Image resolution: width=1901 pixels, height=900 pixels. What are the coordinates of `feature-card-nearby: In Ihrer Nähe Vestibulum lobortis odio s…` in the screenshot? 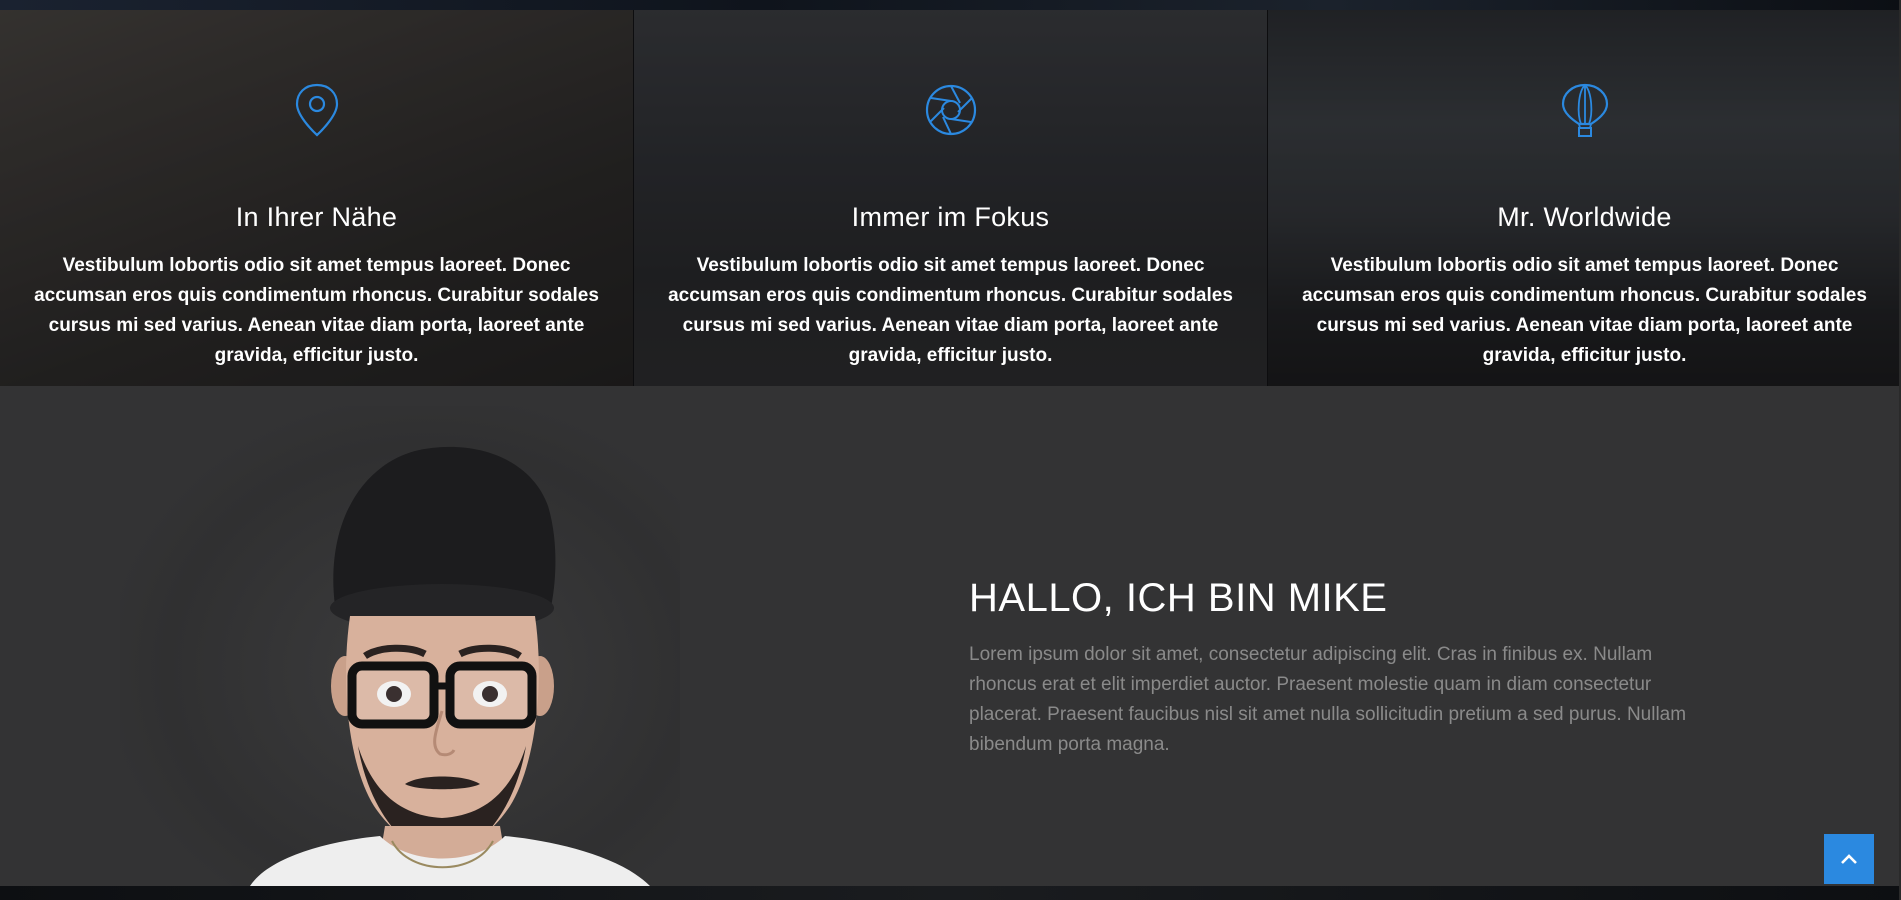 It's located at (316, 198).